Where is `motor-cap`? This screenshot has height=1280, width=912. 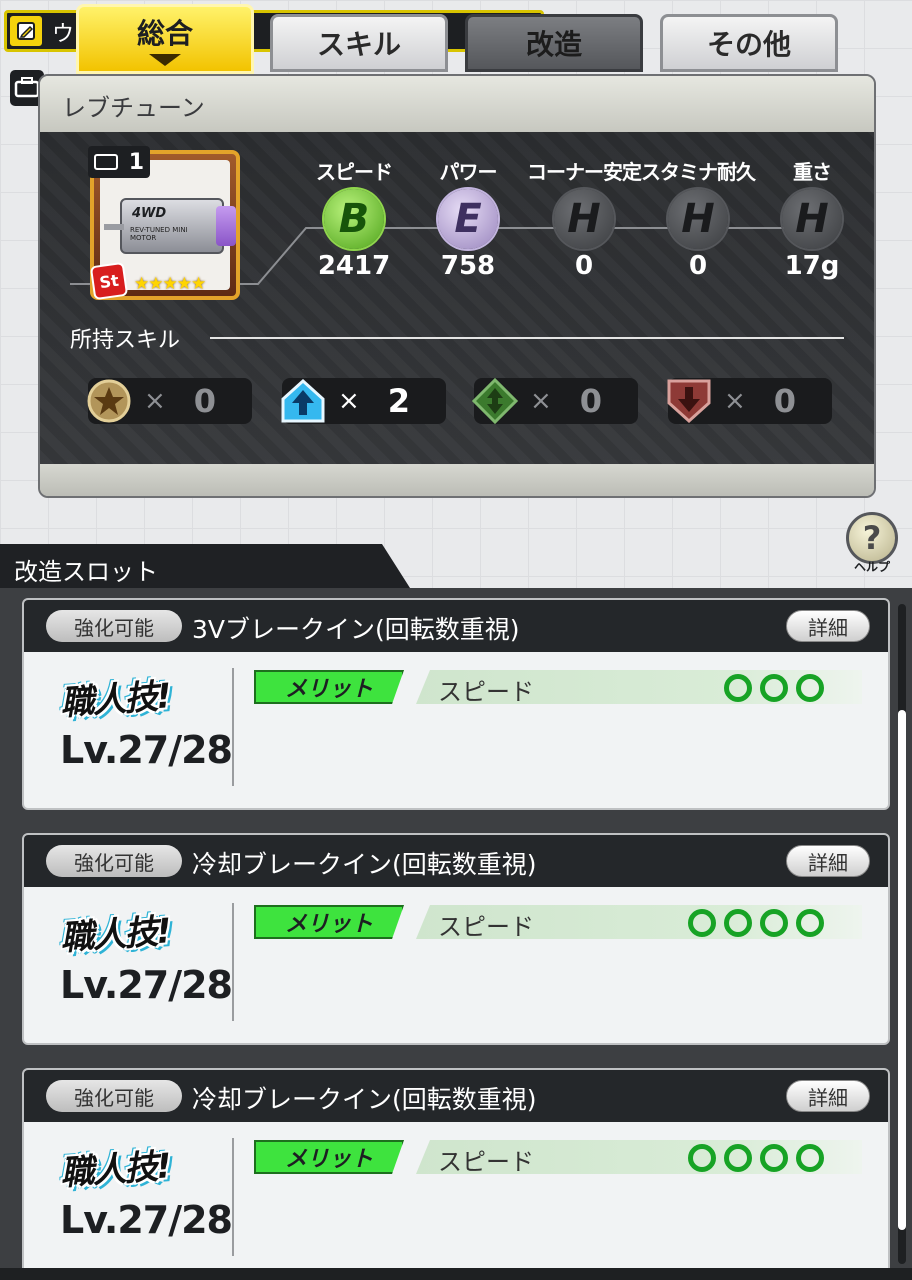 motor-cap is located at coordinates (226, 226).